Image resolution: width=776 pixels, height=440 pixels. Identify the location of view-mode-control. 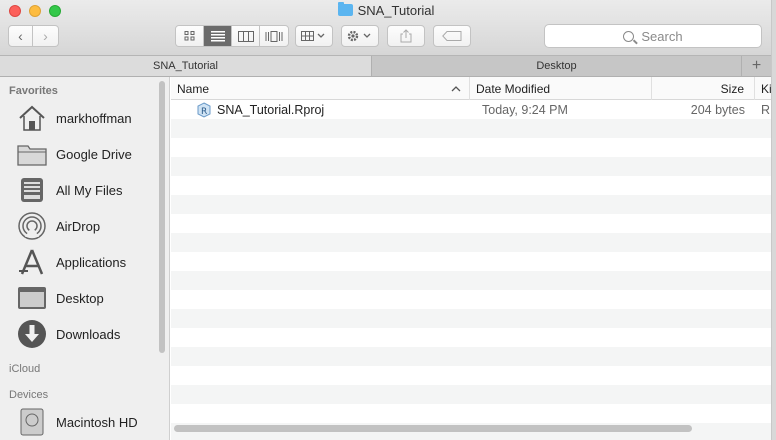
(232, 36).